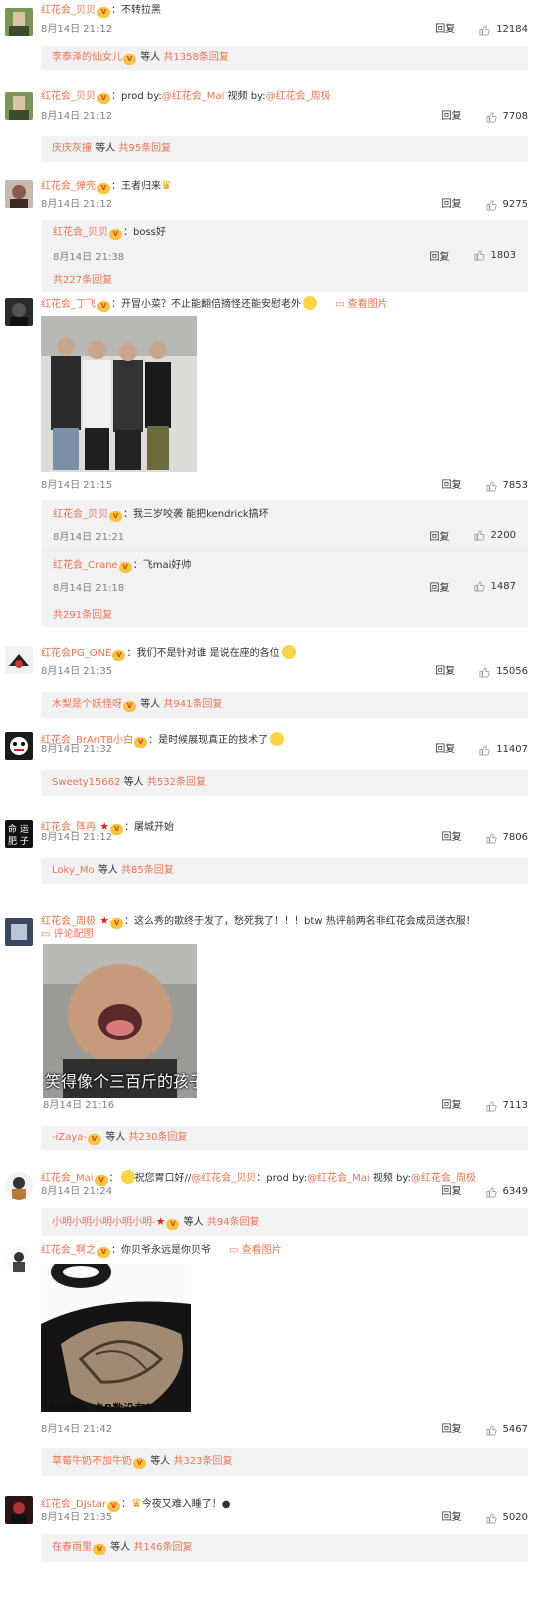  I want to click on comment-username: 红花会_丁飞, so click(68, 304).